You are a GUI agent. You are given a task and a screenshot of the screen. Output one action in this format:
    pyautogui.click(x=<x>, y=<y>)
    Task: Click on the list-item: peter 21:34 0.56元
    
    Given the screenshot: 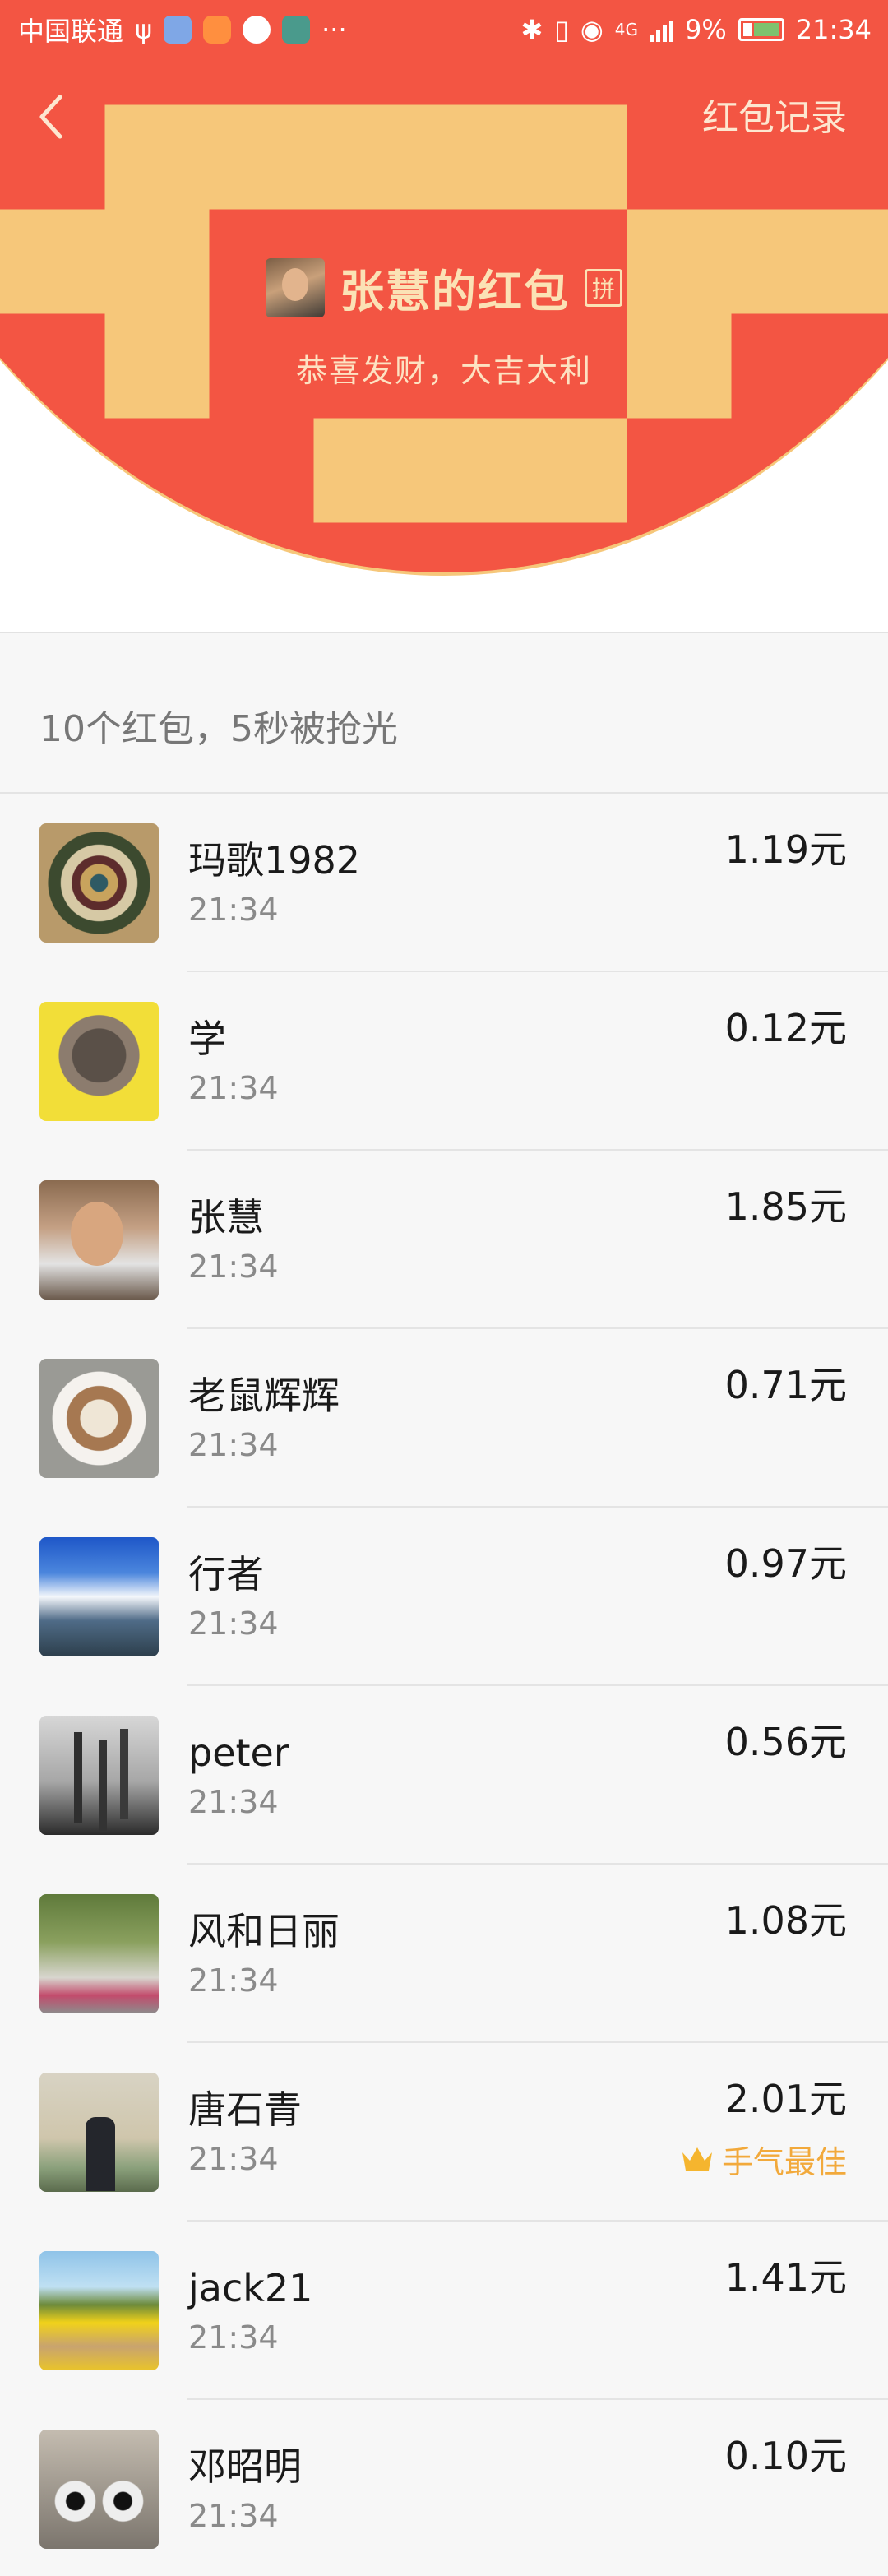 What is the action you would take?
    pyautogui.click(x=444, y=1776)
    